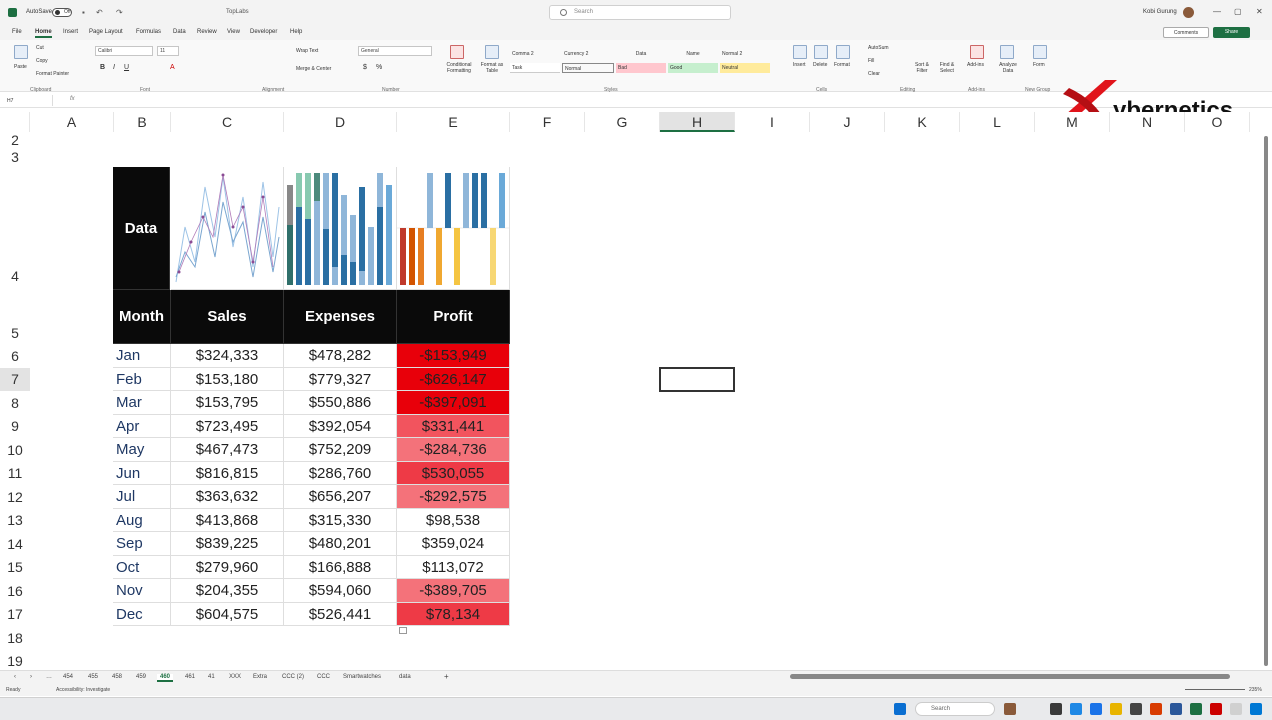 Image resolution: width=1272 pixels, height=720 pixels. What do you see at coordinates (362, 677) in the screenshot?
I see `sheet-tab: Smartwatches` at bounding box center [362, 677].